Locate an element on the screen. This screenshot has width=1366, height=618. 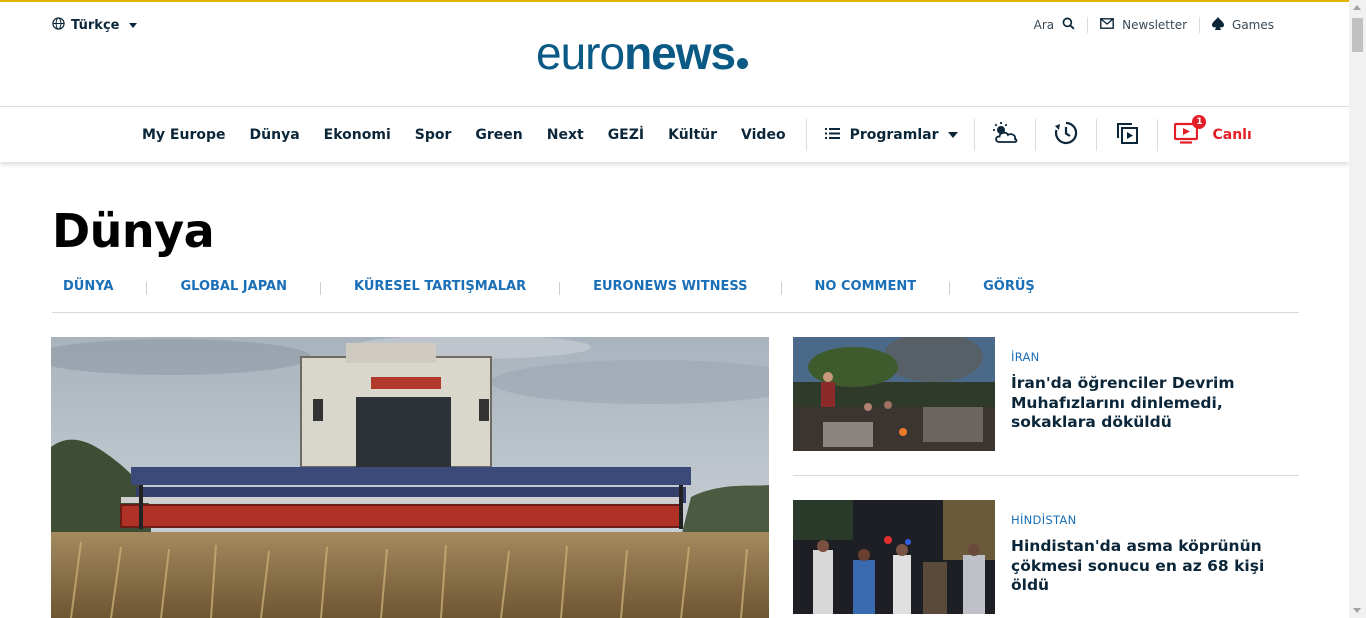
search-icon is located at coordinates (1068, 25).